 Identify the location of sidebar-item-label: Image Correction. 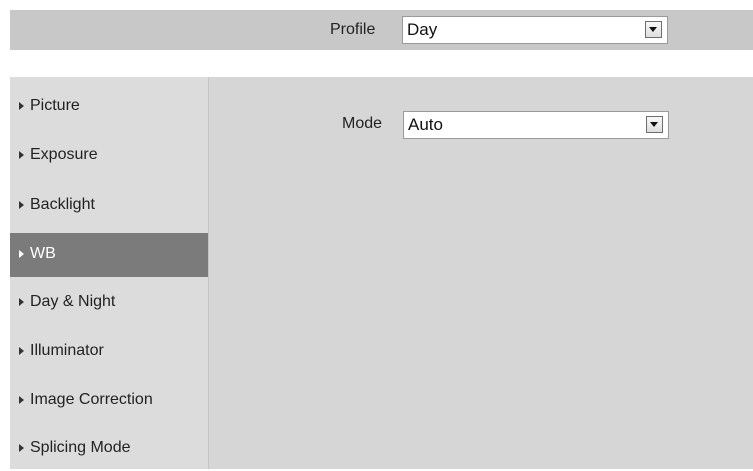
(91, 399).